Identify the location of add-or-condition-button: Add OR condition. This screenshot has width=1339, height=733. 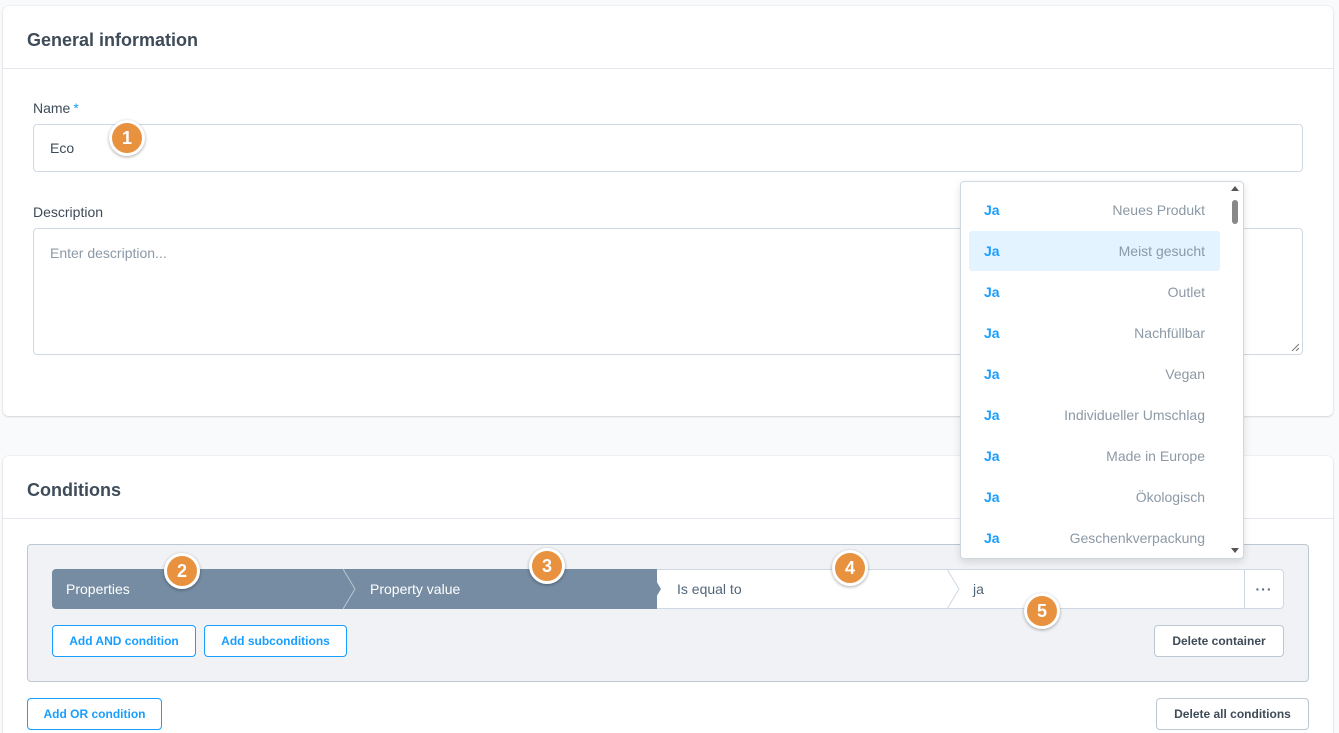
(94, 714).